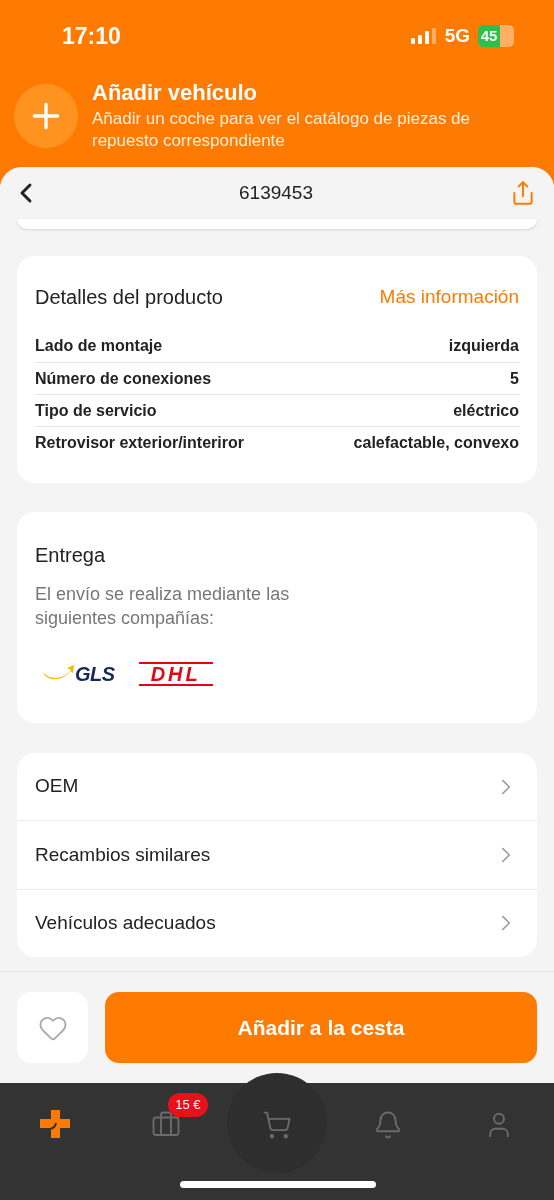 The height and width of the screenshot is (1200, 554). I want to click on detail-label: Retrovisor exterior/interiror, so click(139, 442).